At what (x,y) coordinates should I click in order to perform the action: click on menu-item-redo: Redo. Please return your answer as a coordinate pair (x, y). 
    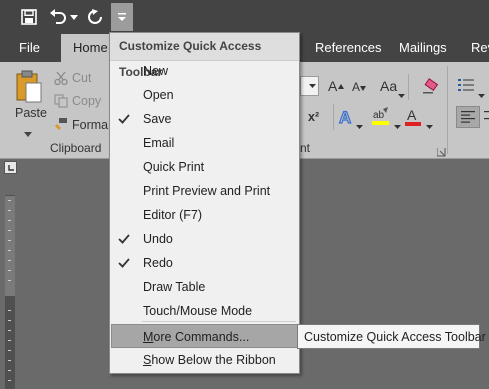
    Looking at the image, I should click on (204, 263).